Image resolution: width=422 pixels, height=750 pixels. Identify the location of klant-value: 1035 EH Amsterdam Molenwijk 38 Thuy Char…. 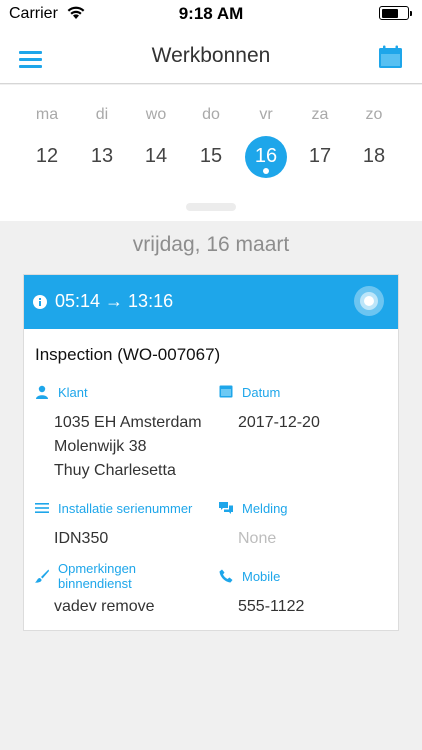
(128, 447).